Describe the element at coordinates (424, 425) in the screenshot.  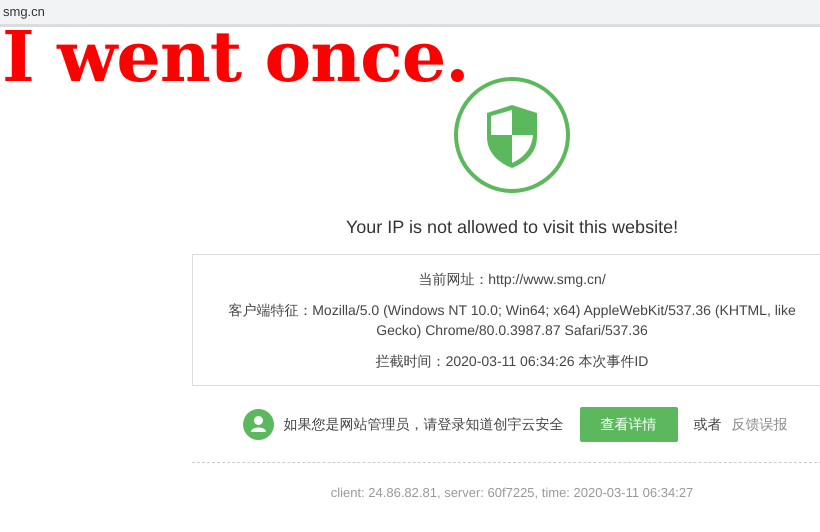
I see `admin-notice: 如果您是网站管理员，请登录知道创宇云安全` at that location.